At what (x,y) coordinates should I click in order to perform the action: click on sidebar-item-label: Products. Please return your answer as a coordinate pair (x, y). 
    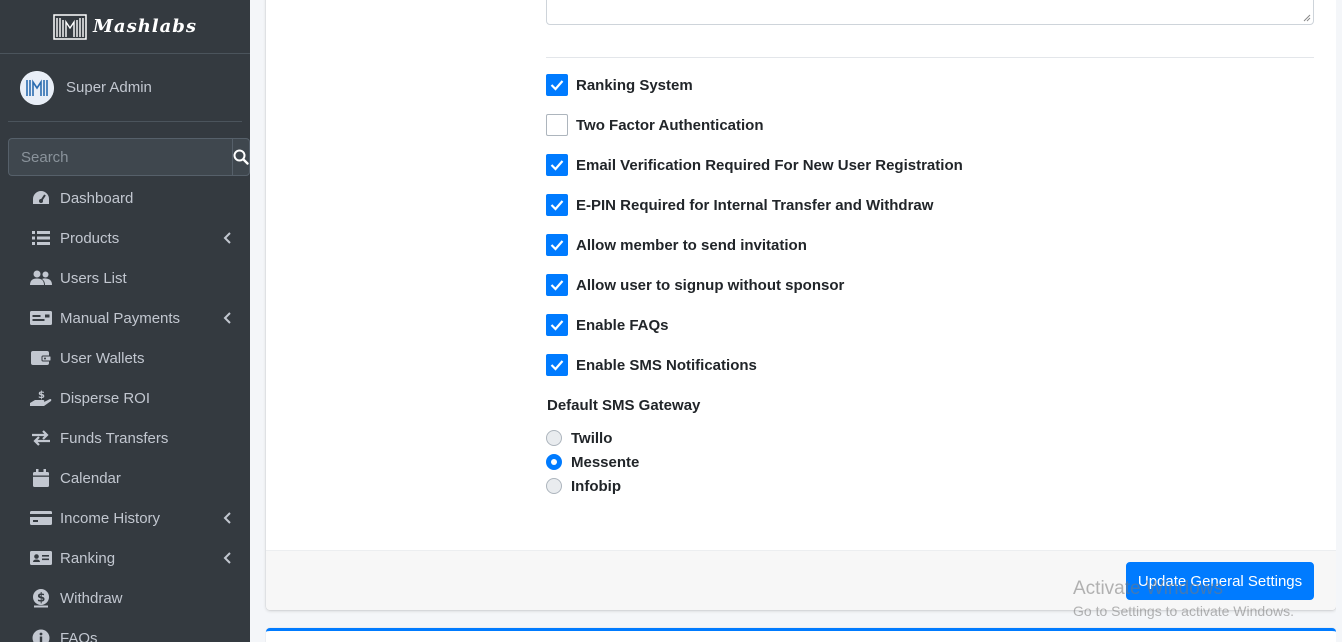
    Looking at the image, I should click on (90, 238).